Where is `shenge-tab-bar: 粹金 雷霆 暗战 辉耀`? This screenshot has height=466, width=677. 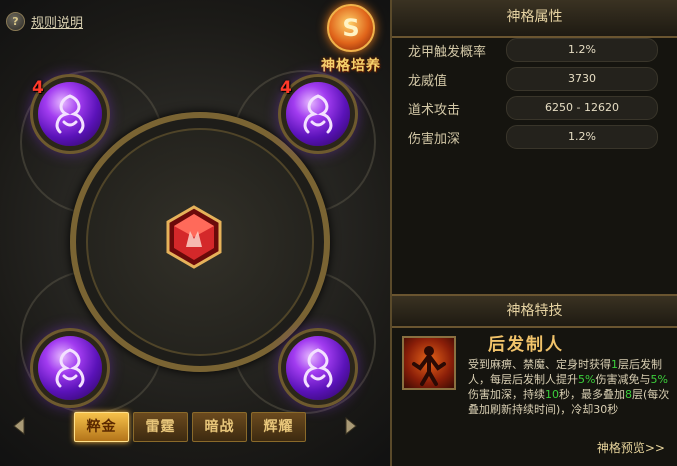 shenge-tab-bar: 粹金 雷霆 暗战 辉耀 is located at coordinates (190, 427).